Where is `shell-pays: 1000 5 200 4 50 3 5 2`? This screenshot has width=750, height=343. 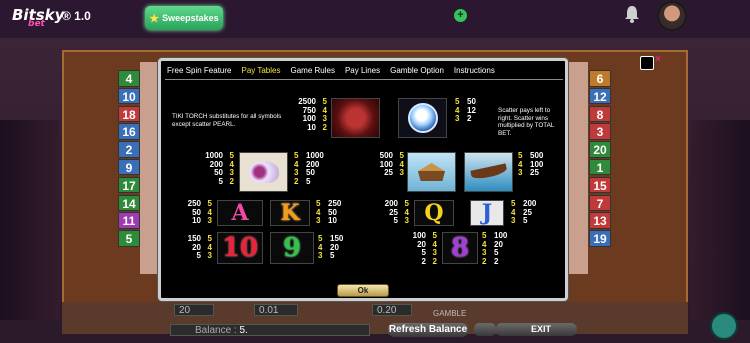 shell-pays: 1000 5 200 4 50 3 5 2 is located at coordinates (210, 168).